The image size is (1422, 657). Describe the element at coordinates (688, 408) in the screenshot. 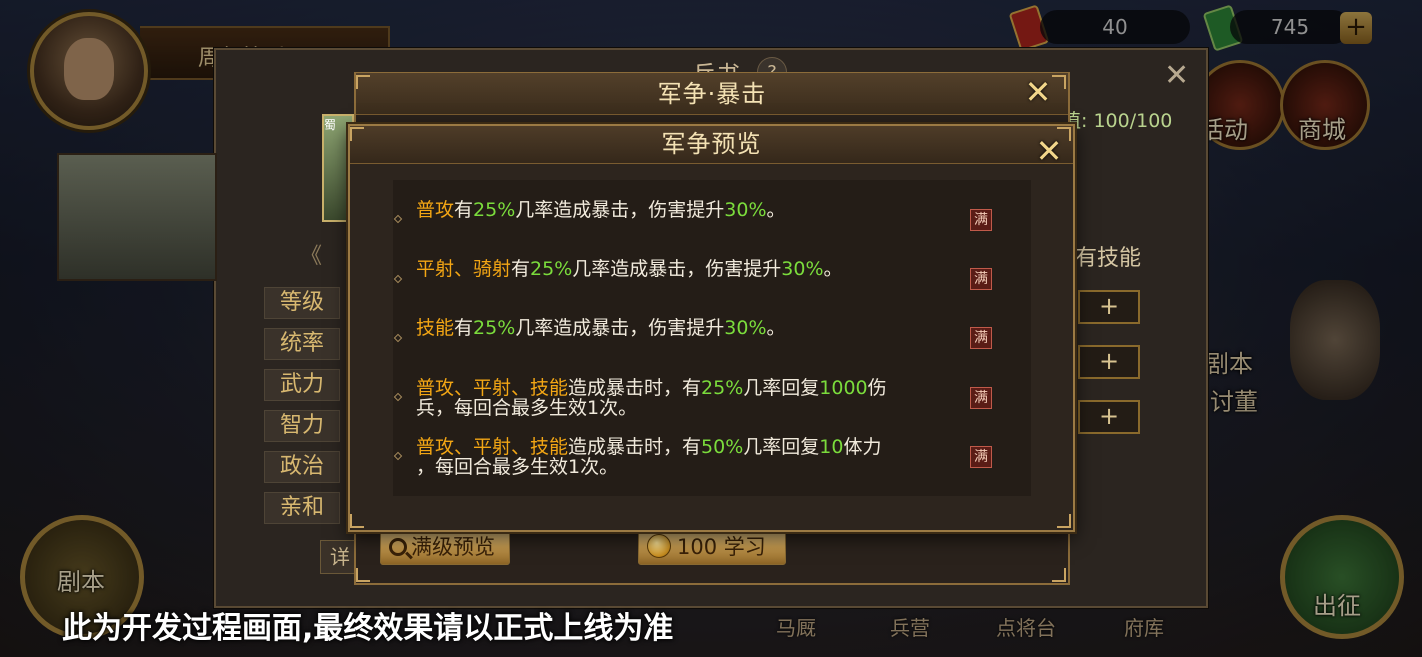

I see `effect-line: 兵，每回合最多生效1次。` at that location.